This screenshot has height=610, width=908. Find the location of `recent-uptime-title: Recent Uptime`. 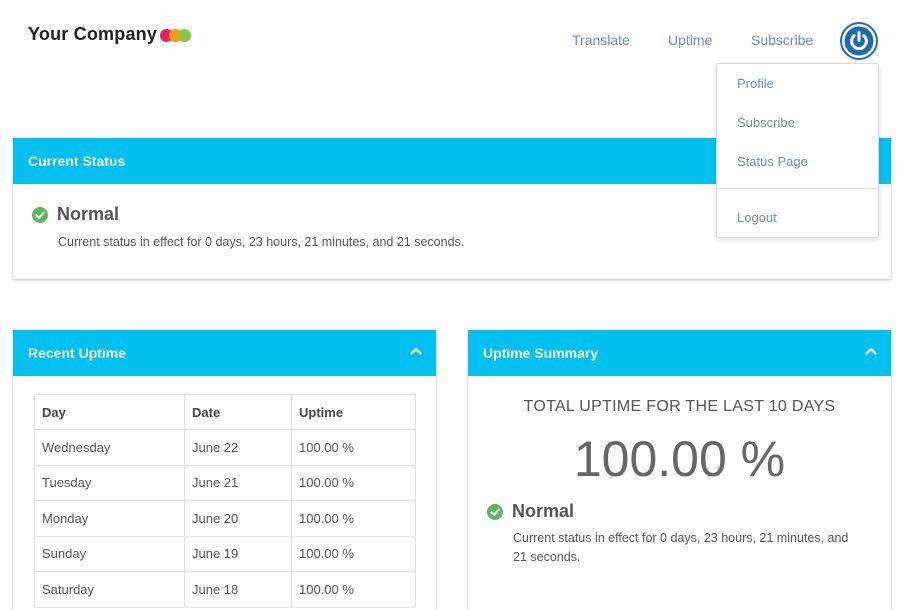

recent-uptime-title: Recent Uptime is located at coordinates (77, 353).